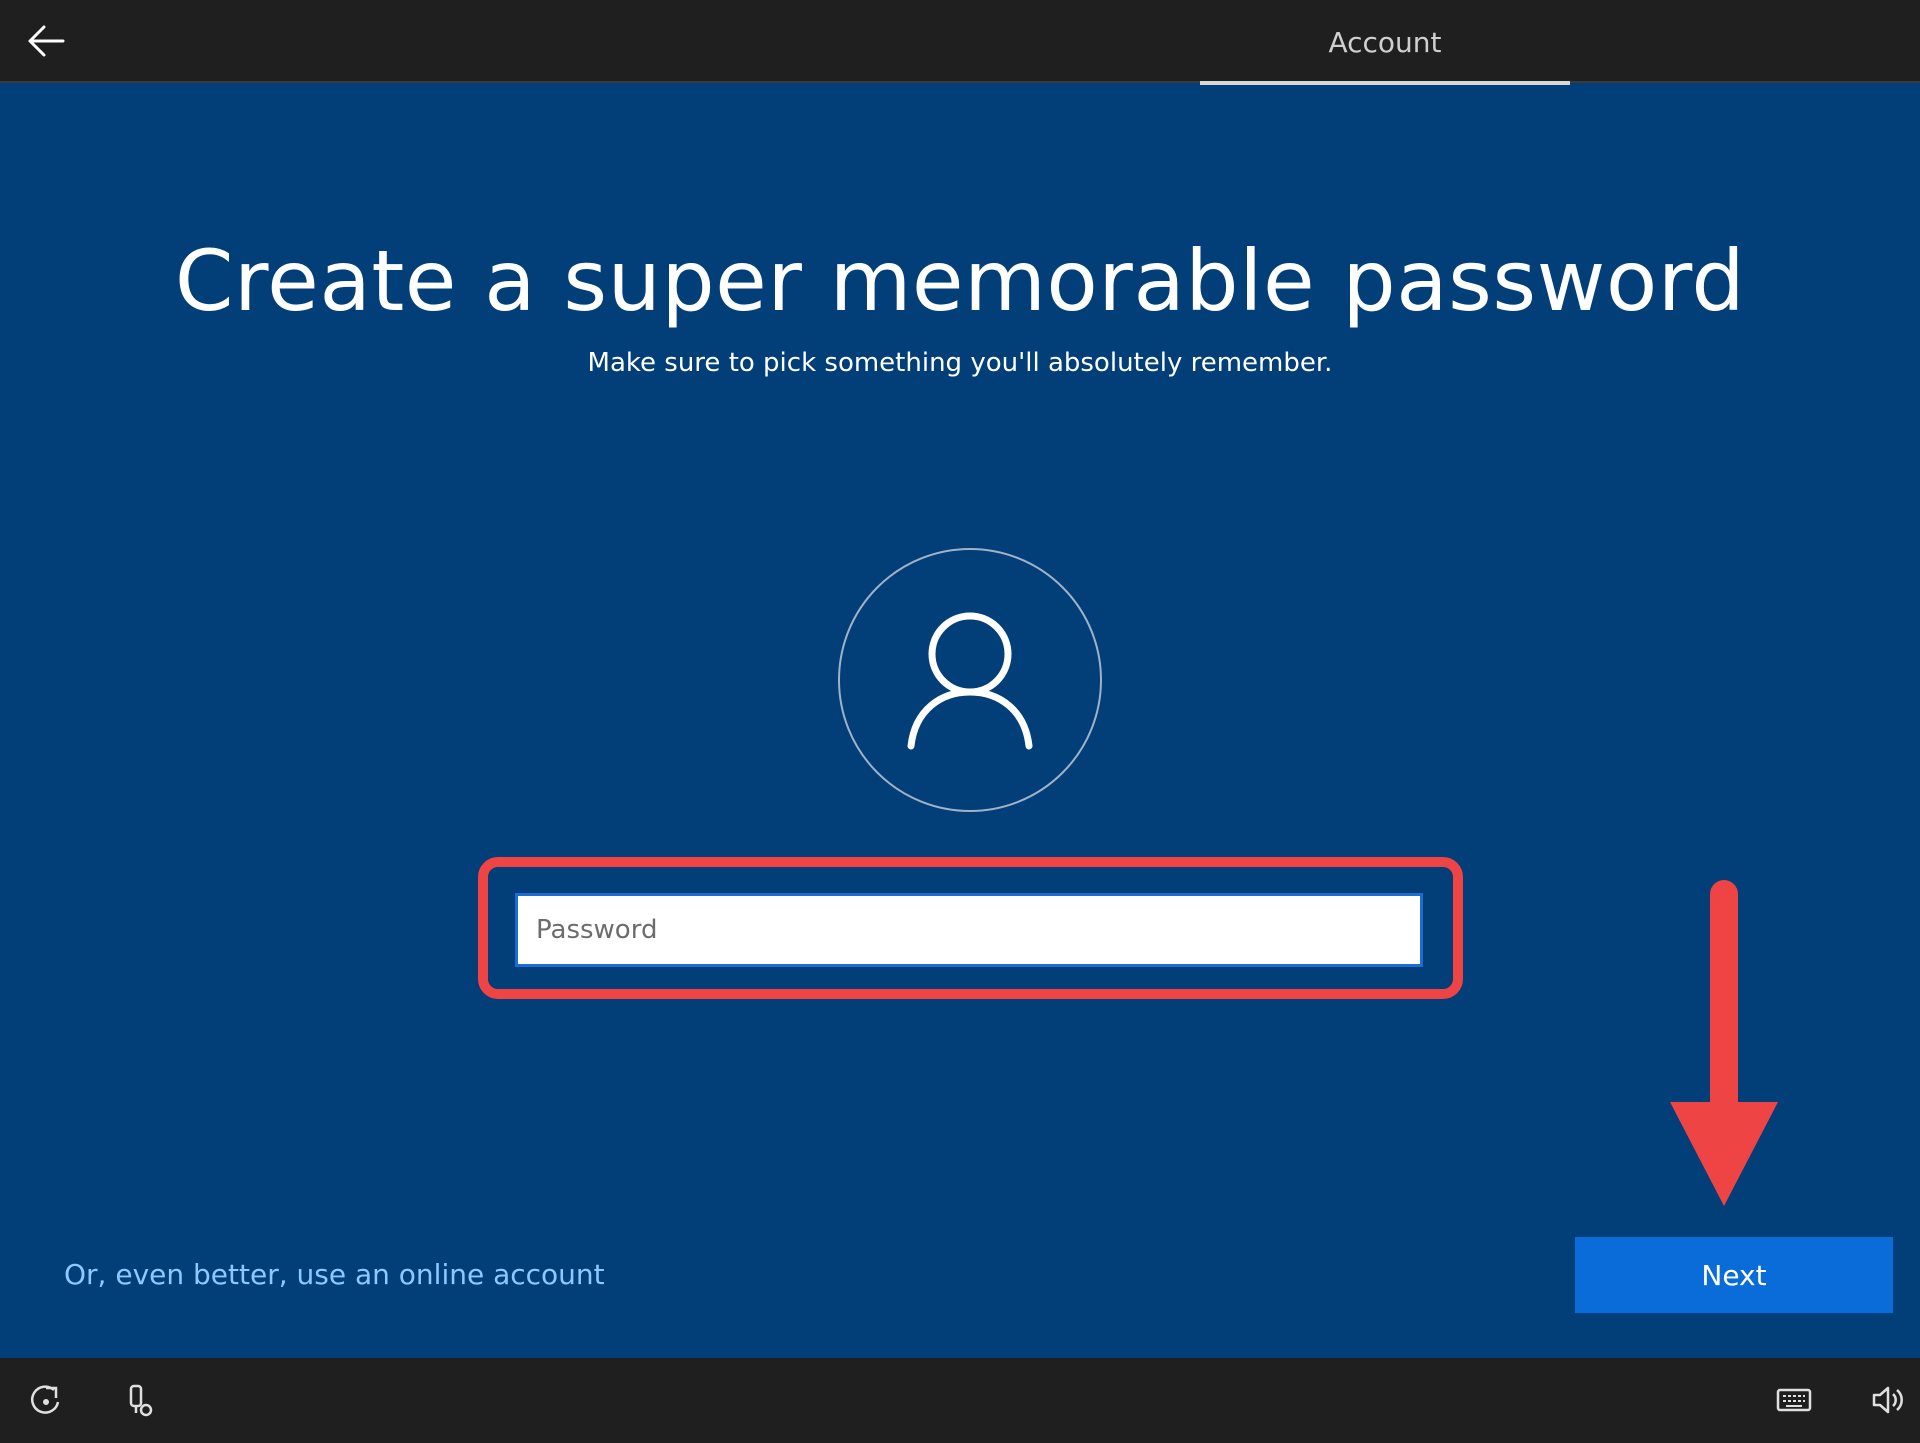 The height and width of the screenshot is (1443, 1920). Describe the element at coordinates (1385, 42) in the screenshot. I see `tab-account: Account` at that location.